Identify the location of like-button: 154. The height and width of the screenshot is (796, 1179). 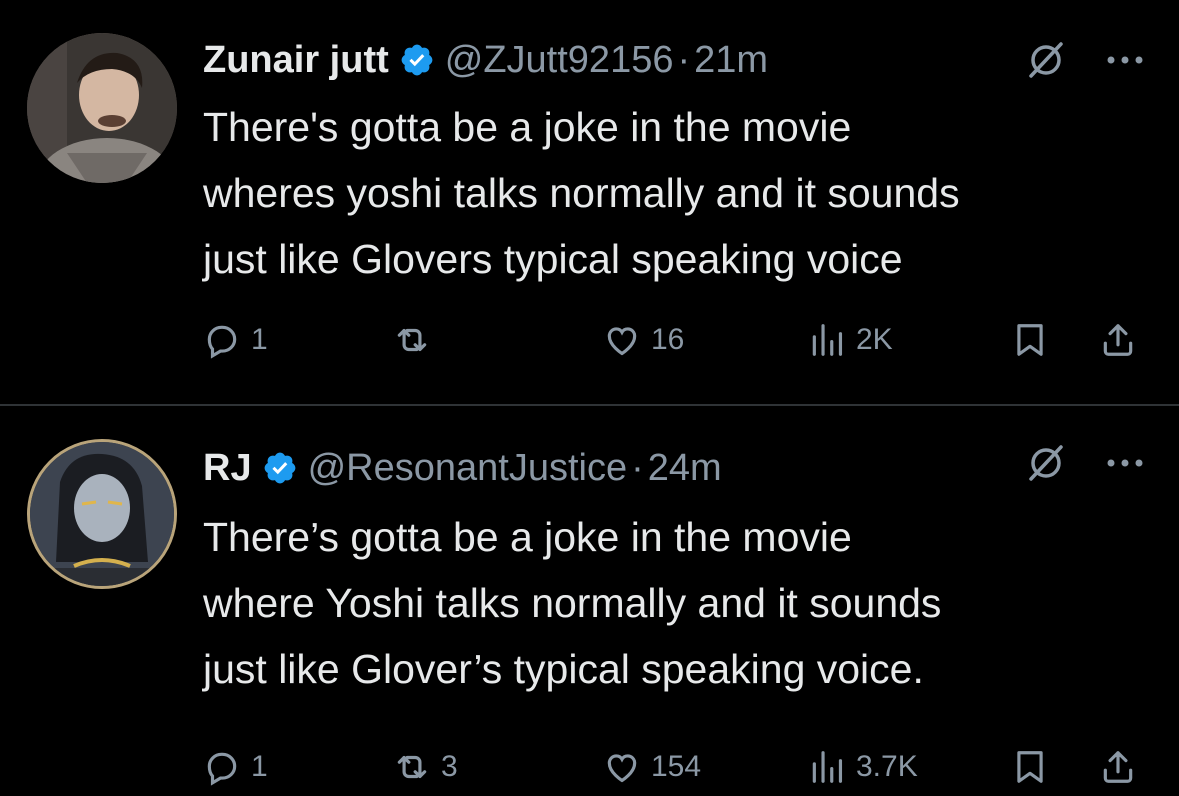
(652, 767).